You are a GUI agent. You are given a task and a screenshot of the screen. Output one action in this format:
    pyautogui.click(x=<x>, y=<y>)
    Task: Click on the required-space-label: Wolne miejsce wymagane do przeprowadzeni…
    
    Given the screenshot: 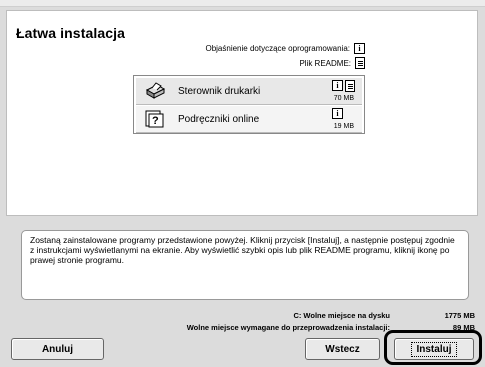 What is the action you would take?
    pyautogui.click(x=288, y=327)
    